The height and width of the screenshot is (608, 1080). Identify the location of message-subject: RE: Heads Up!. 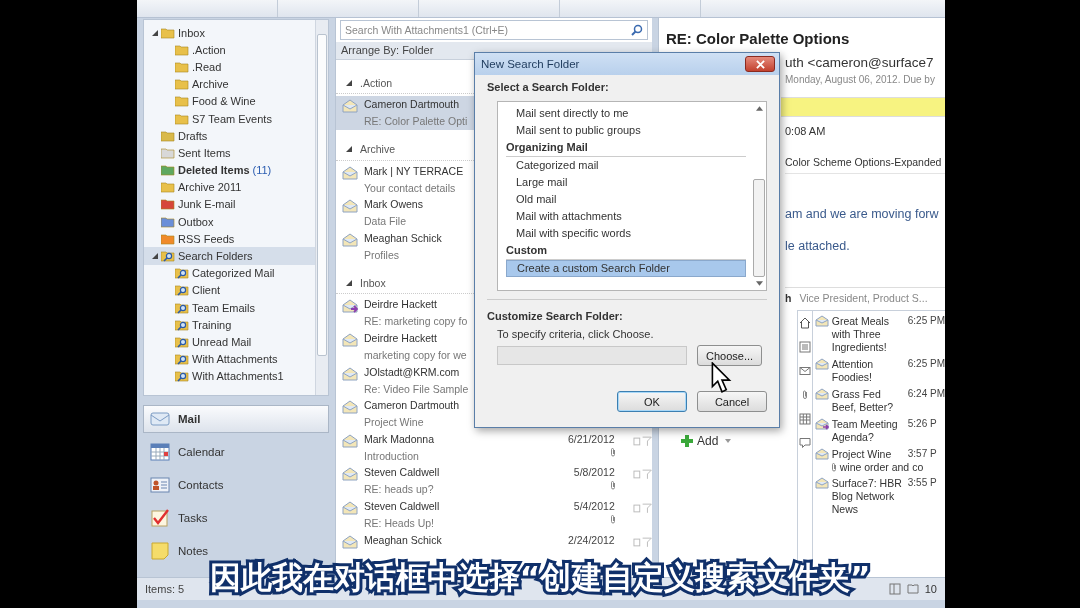
(400, 523).